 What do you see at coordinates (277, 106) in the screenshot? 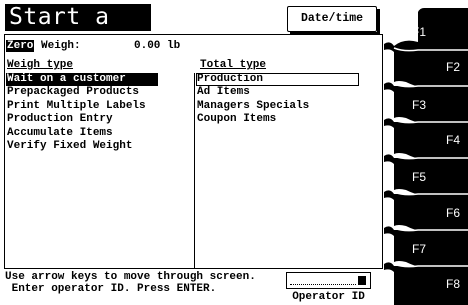
I see `total-type-item: Managers Specials` at bounding box center [277, 106].